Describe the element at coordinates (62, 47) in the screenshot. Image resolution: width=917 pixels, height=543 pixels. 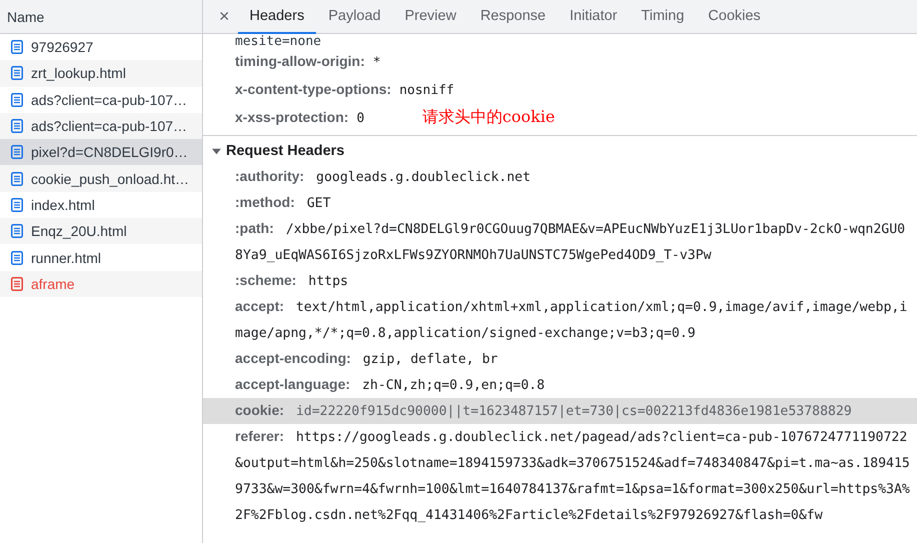
I see `request-name: 97926927` at that location.